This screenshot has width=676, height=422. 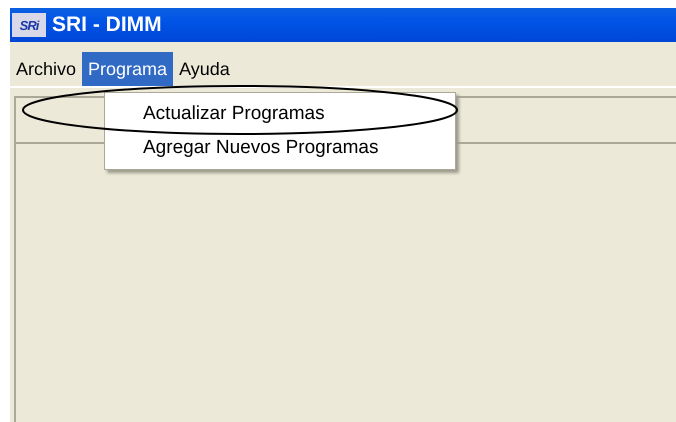 What do you see at coordinates (280, 148) in the screenshot?
I see `dropdown-item: Agregar Nuevos Programas` at bounding box center [280, 148].